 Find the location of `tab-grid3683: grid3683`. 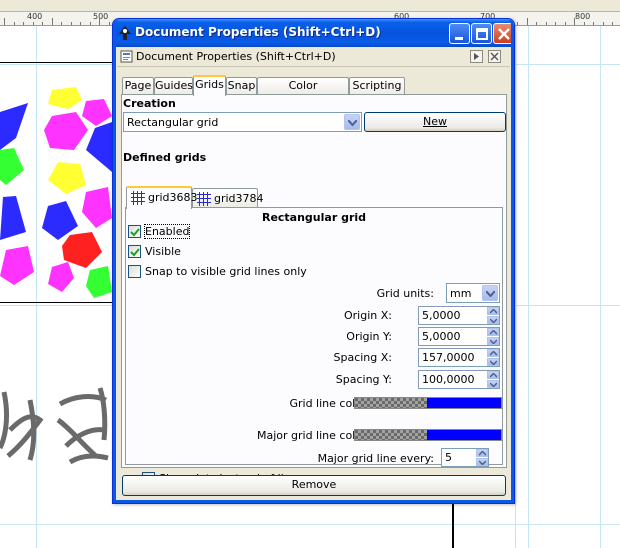

tab-grid3683: grid3683 is located at coordinates (162, 197).